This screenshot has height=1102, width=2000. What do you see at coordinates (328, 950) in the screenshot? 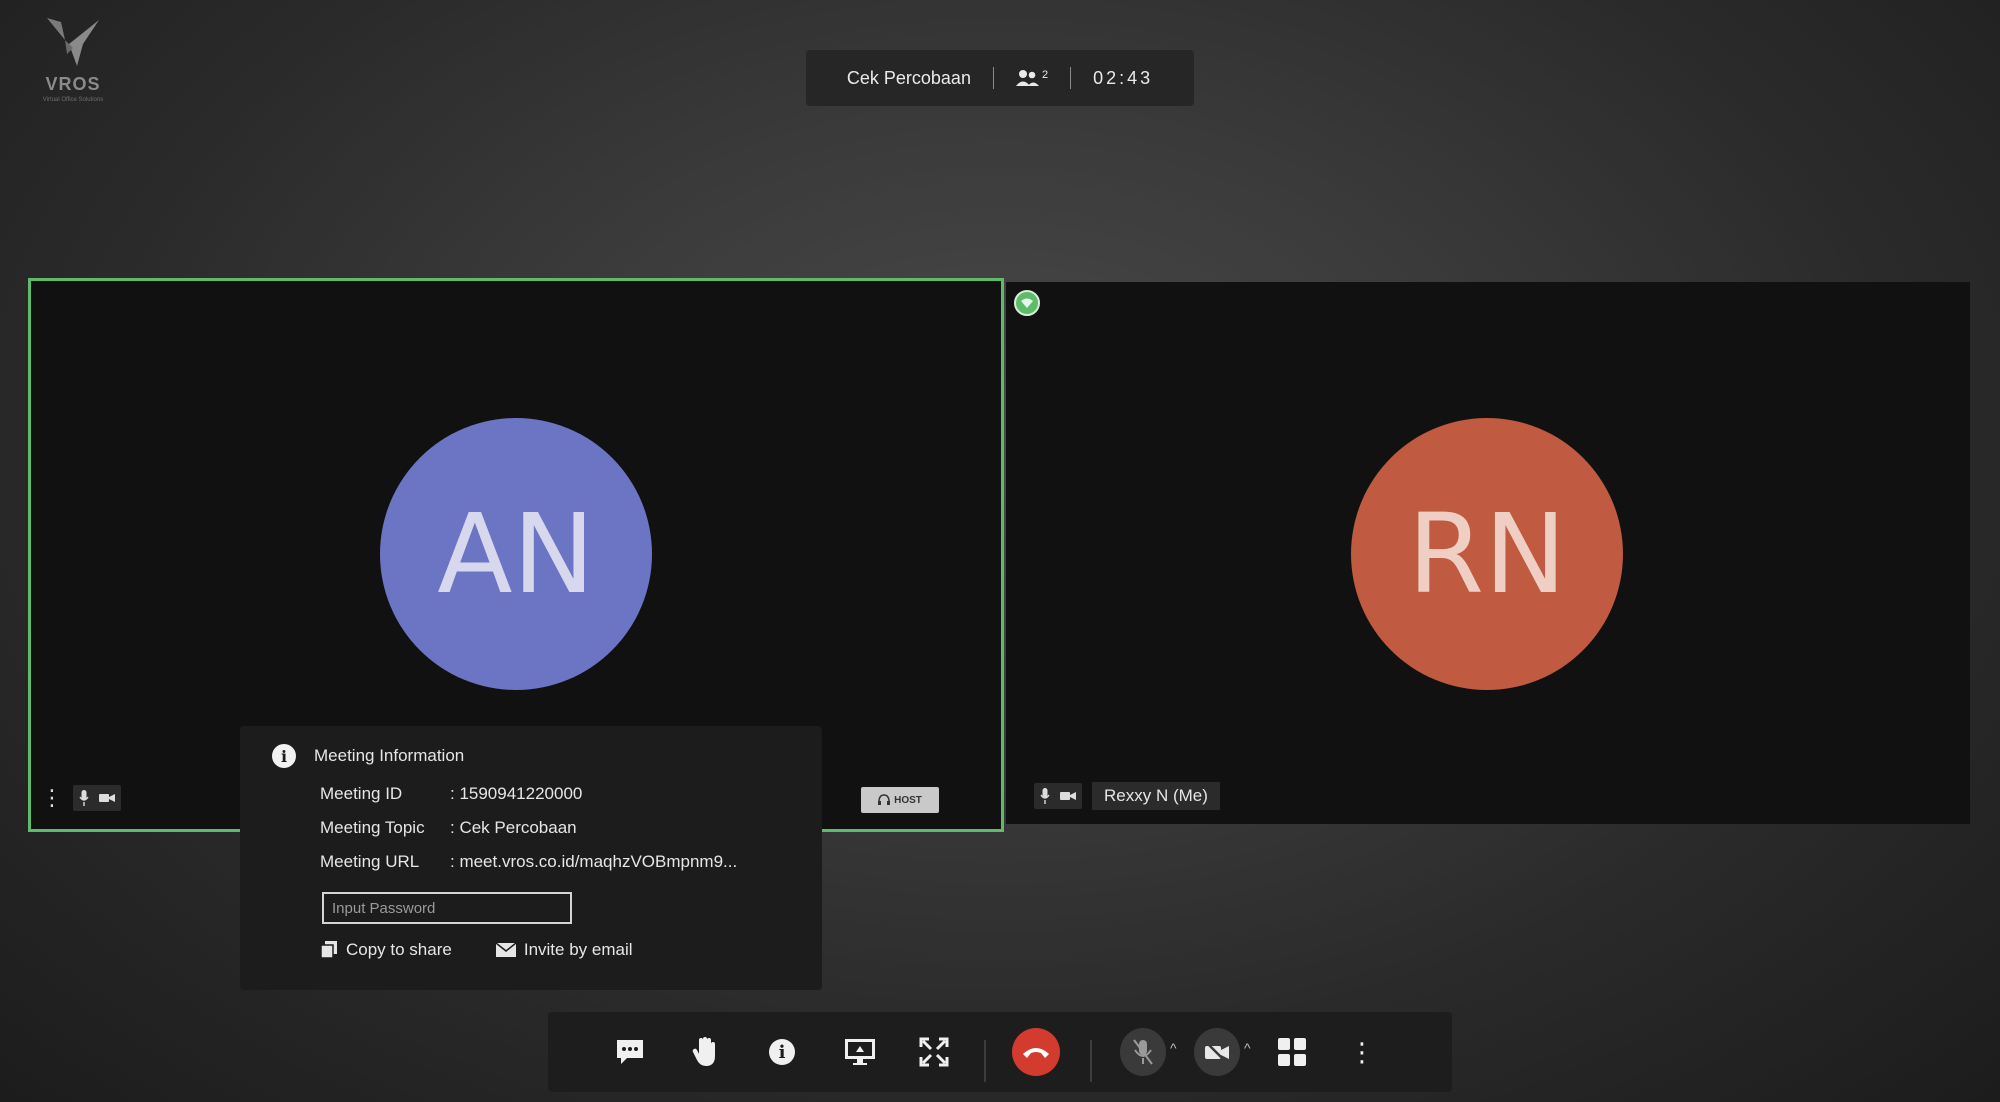
I see `copy-icon` at bounding box center [328, 950].